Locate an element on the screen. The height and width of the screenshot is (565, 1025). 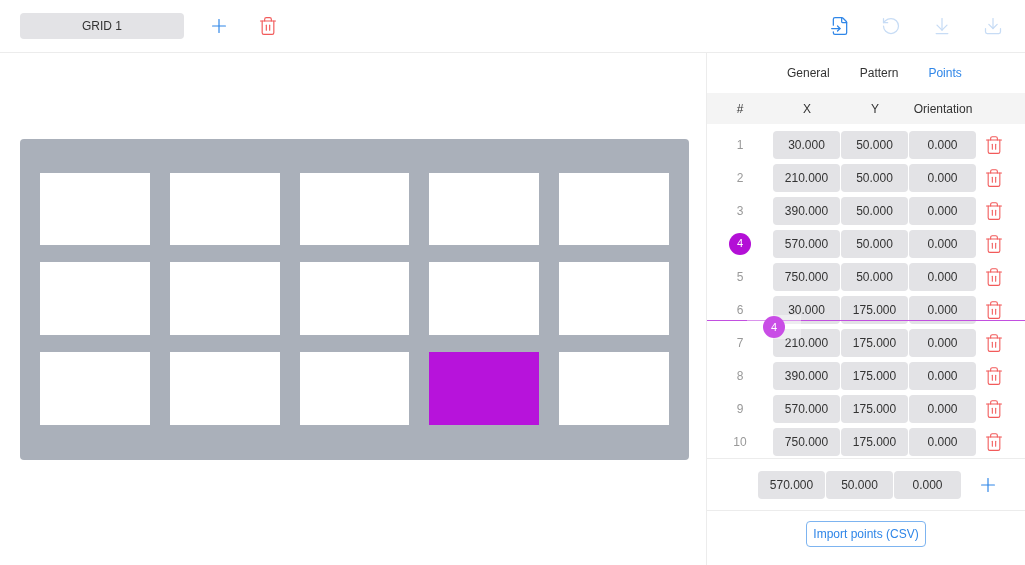
tab: Points is located at coordinates (945, 73).